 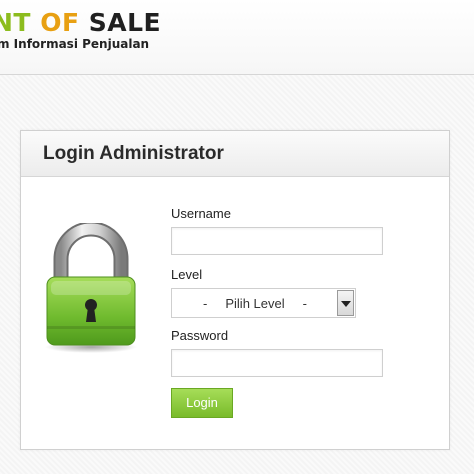 I want to click on panel-header: Login Administrator, so click(x=235, y=154).